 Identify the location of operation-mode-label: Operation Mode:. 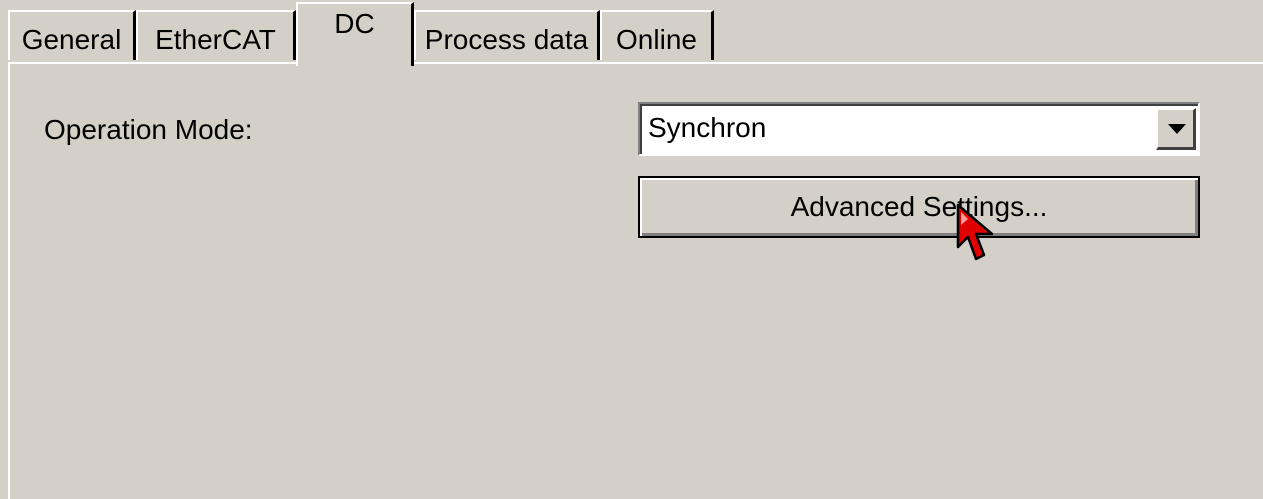
(148, 129).